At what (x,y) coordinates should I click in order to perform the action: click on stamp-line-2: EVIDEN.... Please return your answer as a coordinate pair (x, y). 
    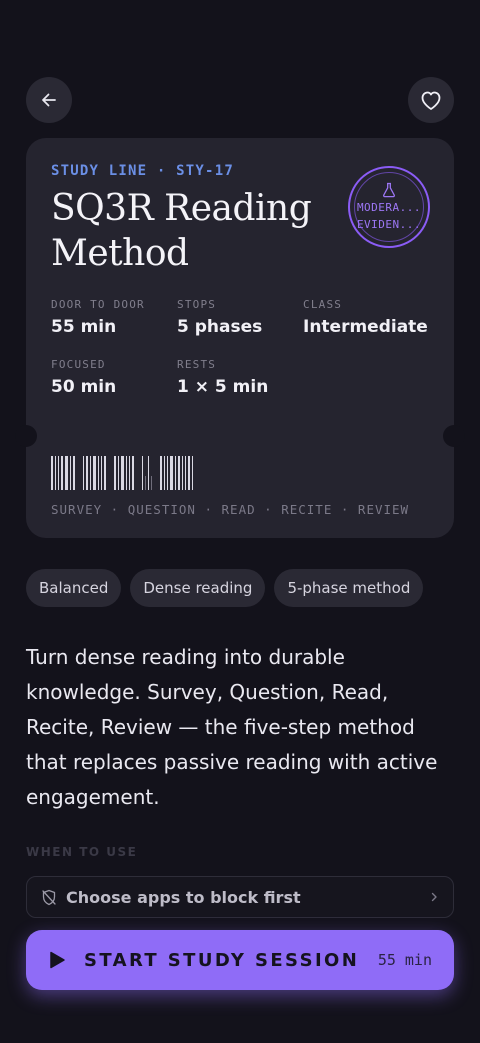
    Looking at the image, I should click on (389, 224).